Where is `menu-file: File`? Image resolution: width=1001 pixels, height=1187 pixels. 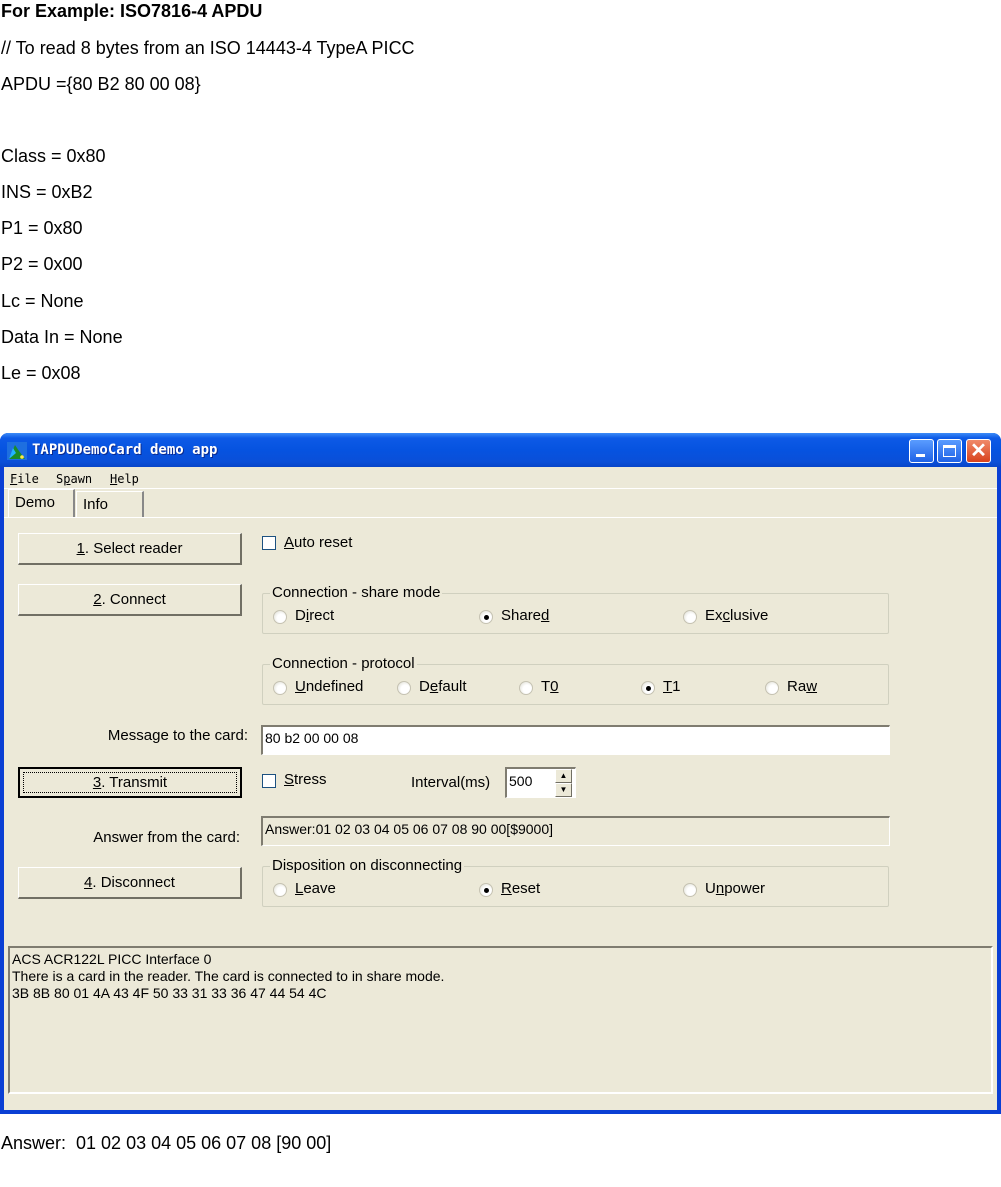
menu-file: File is located at coordinates (24, 479).